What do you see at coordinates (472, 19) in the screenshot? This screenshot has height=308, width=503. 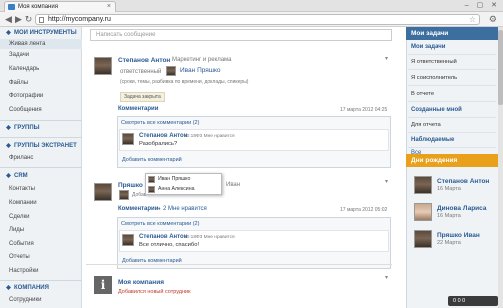 I see `bookmark-star-icon: ☆` at bounding box center [472, 19].